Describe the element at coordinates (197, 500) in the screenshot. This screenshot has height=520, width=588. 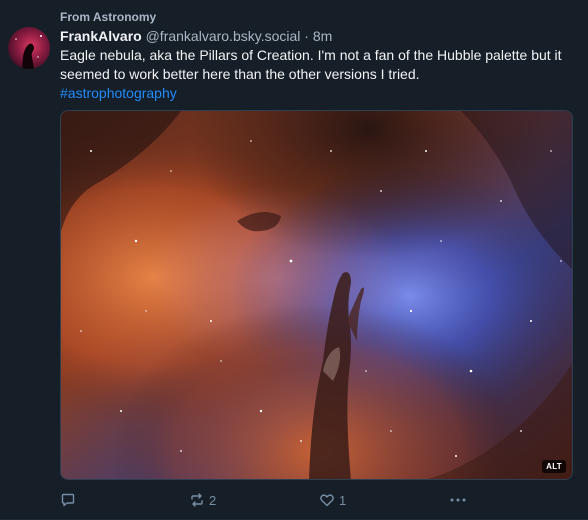
I see `repost-icon` at that location.